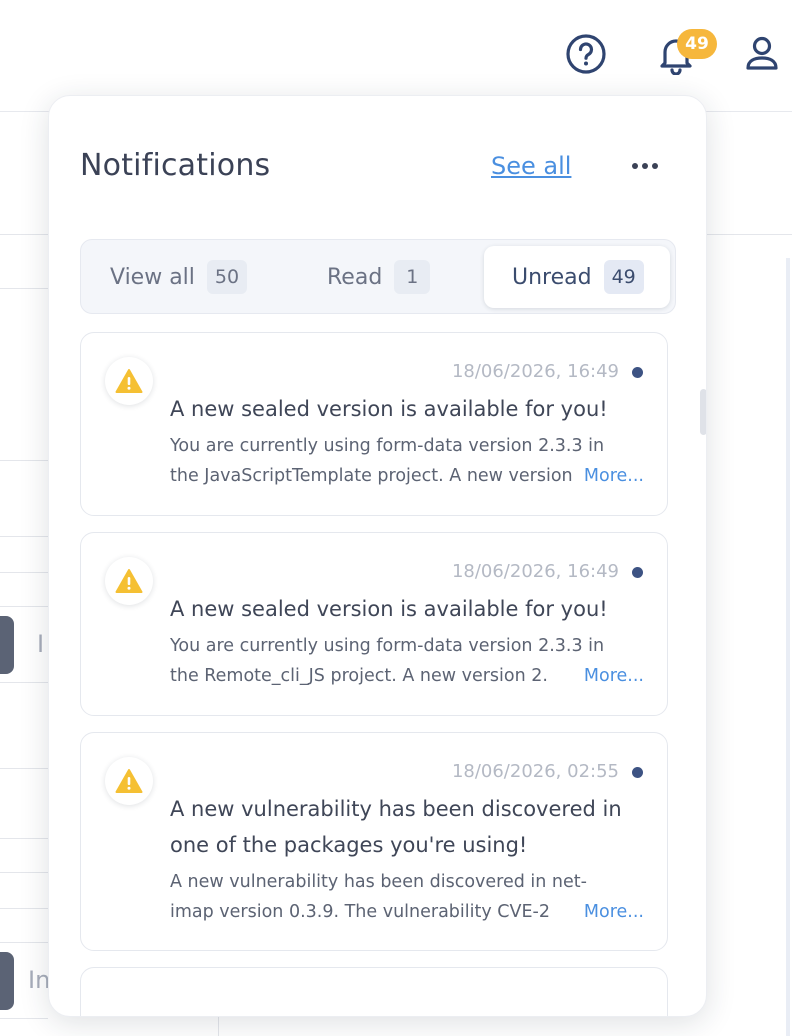 This screenshot has width=792, height=1036. What do you see at coordinates (552, 277) in the screenshot?
I see `tab-label: Unread` at bounding box center [552, 277].